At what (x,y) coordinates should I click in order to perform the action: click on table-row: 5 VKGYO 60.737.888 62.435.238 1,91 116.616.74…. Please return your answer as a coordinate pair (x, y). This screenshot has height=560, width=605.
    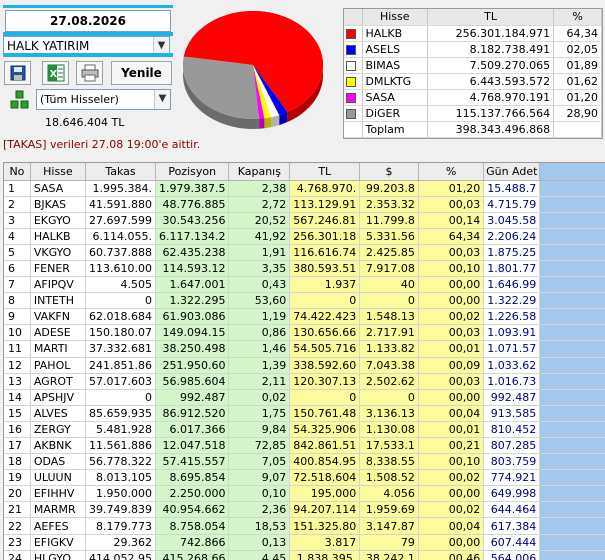
    Looking at the image, I should click on (304, 252).